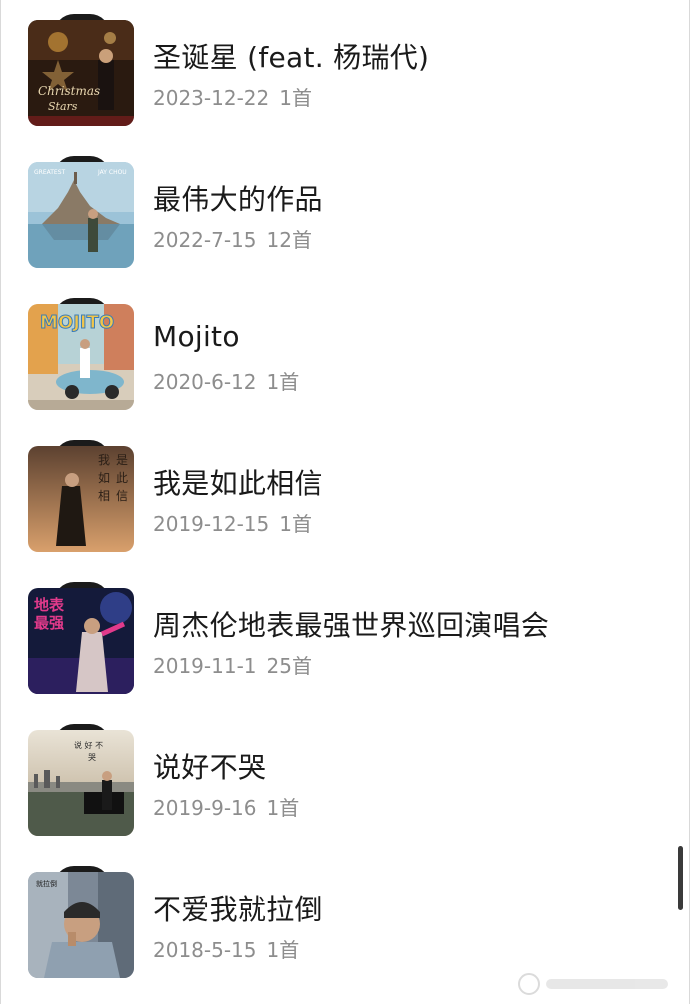  I want to click on watermark-bar, so click(607, 984).